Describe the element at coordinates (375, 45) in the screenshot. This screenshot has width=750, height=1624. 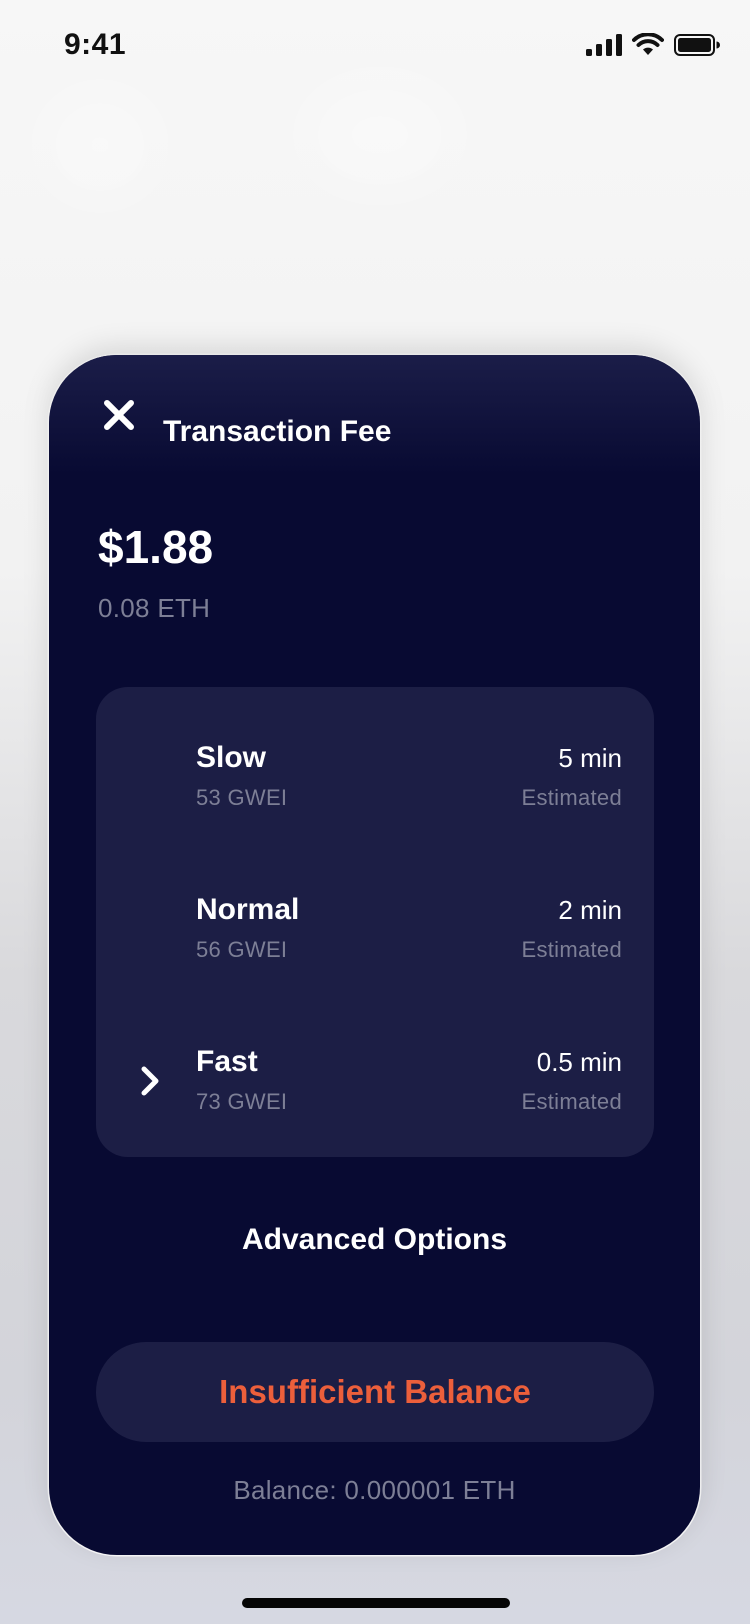
I see `status-bar: 9:41` at that location.